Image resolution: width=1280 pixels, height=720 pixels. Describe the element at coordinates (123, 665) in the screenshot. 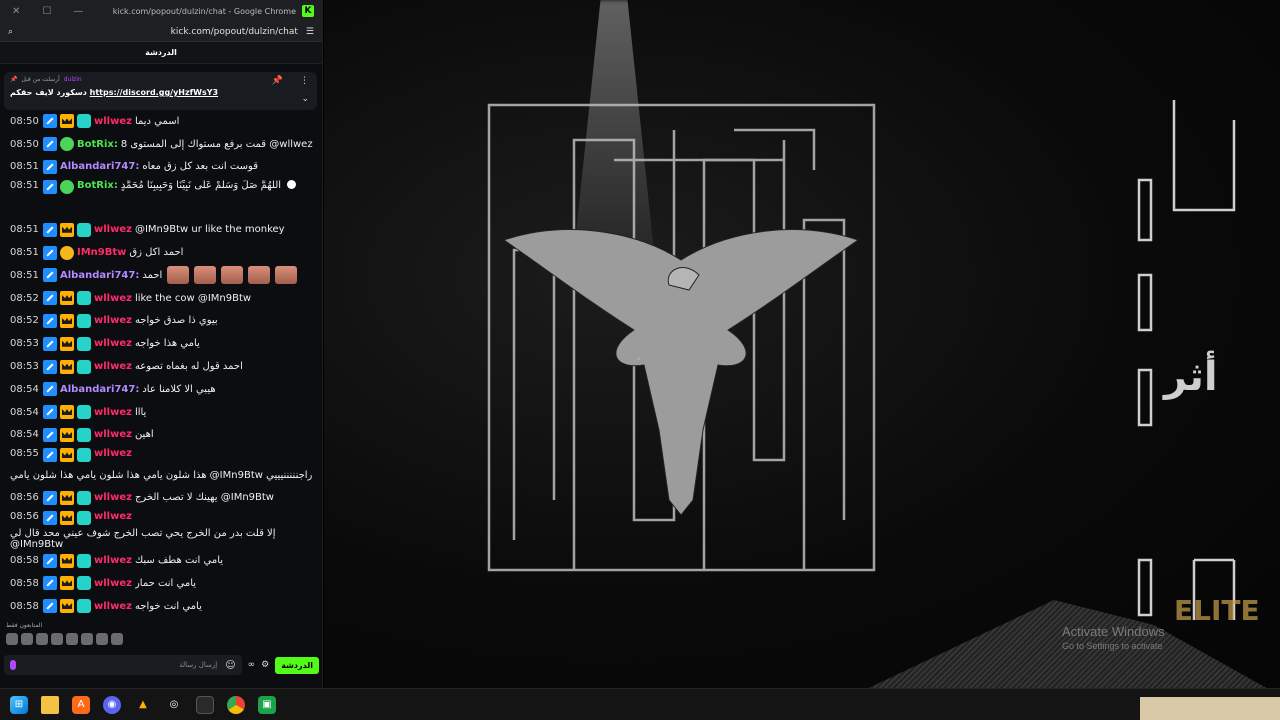

I see `chat-input: إرسال رسالة ☺` at that location.